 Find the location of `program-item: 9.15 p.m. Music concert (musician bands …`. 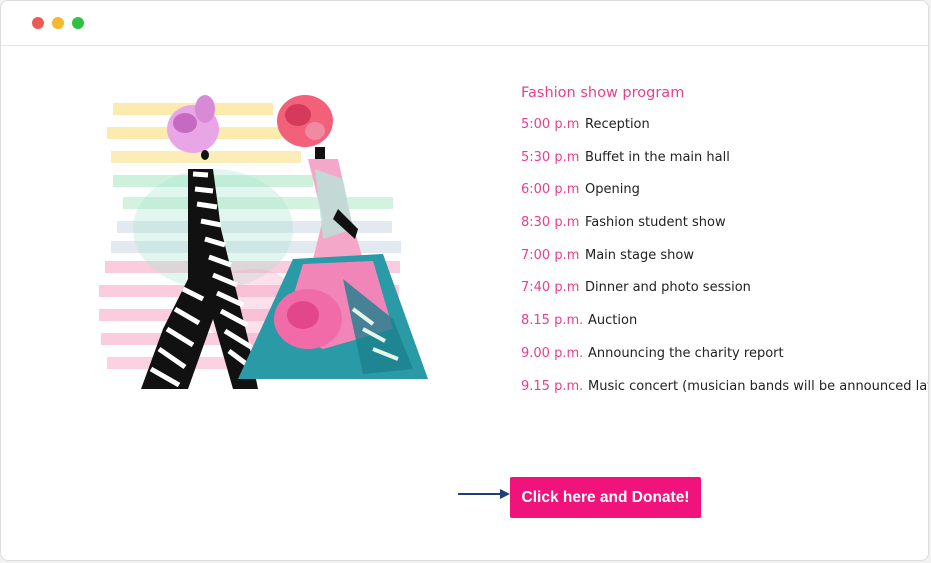

program-item: 9.15 p.m. Music concert (musician bands … is located at coordinates (724, 393).